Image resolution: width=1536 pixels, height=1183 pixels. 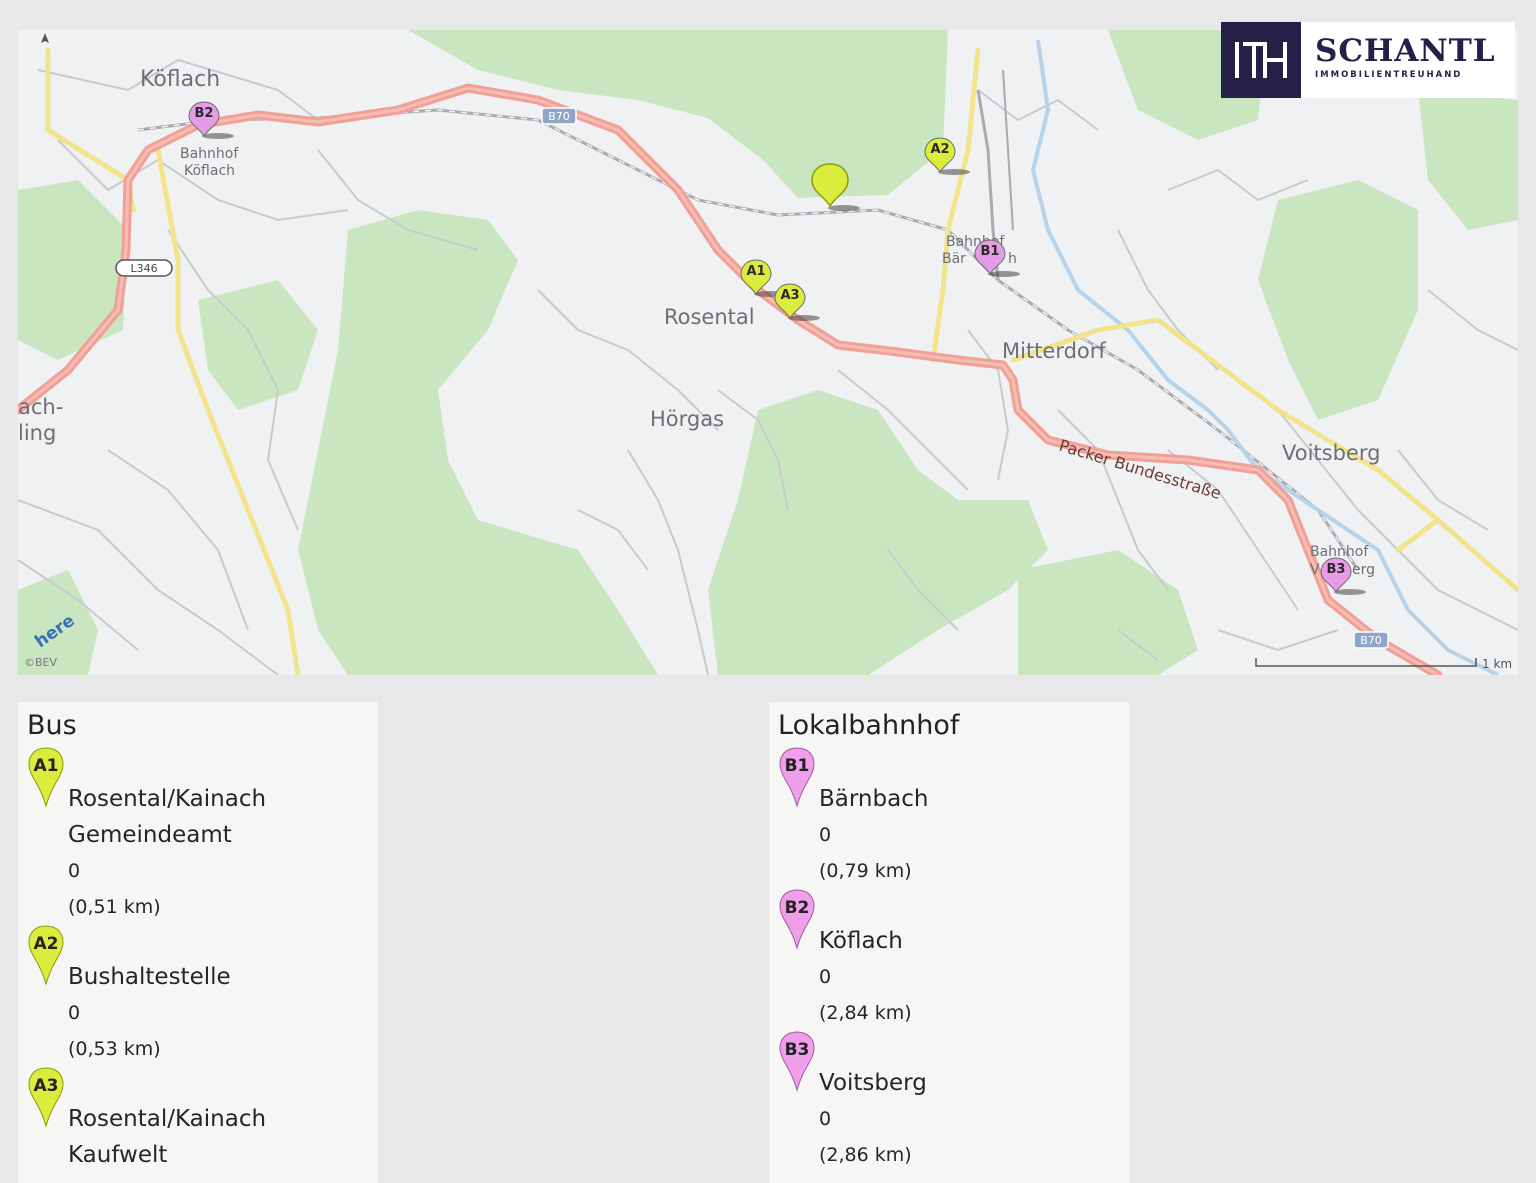 I want to click on road-shield-l346: L346, so click(x=144, y=268).